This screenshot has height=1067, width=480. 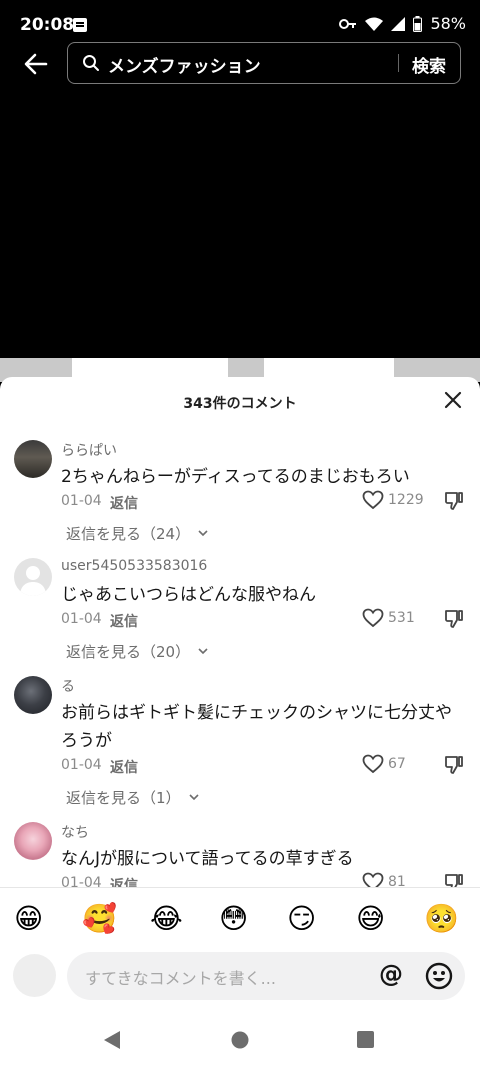 What do you see at coordinates (68, 686) in the screenshot?
I see `comment-username: る` at bounding box center [68, 686].